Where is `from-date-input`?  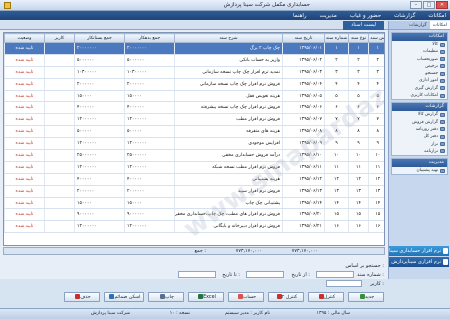
from-date-input is located at coordinates (265, 274).